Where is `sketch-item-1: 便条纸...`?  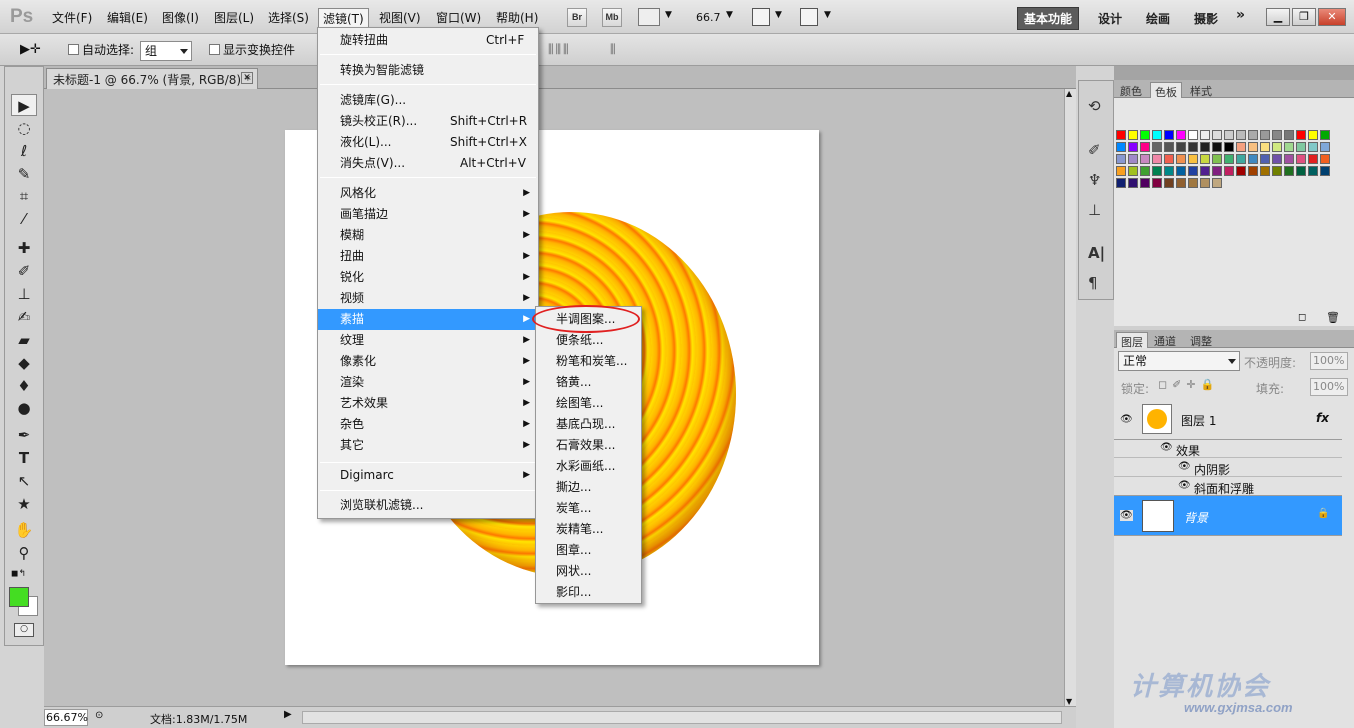 sketch-item-1: 便条纸... is located at coordinates (588, 340).